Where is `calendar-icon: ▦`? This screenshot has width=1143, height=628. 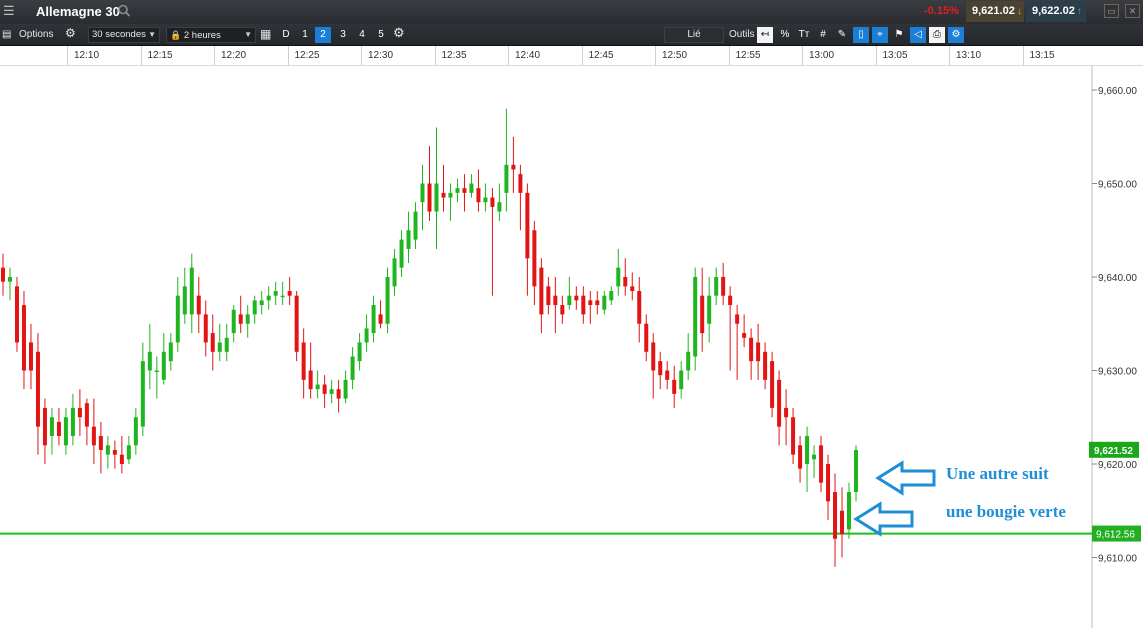 calendar-icon: ▦ is located at coordinates (265, 34).